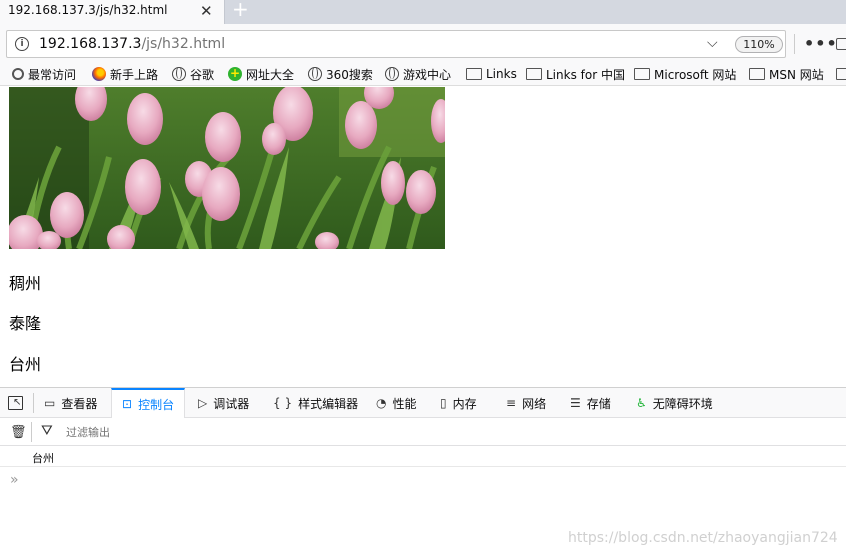  Describe the element at coordinates (598, 403) in the screenshot. I see `tab-label: 存储` at that location.